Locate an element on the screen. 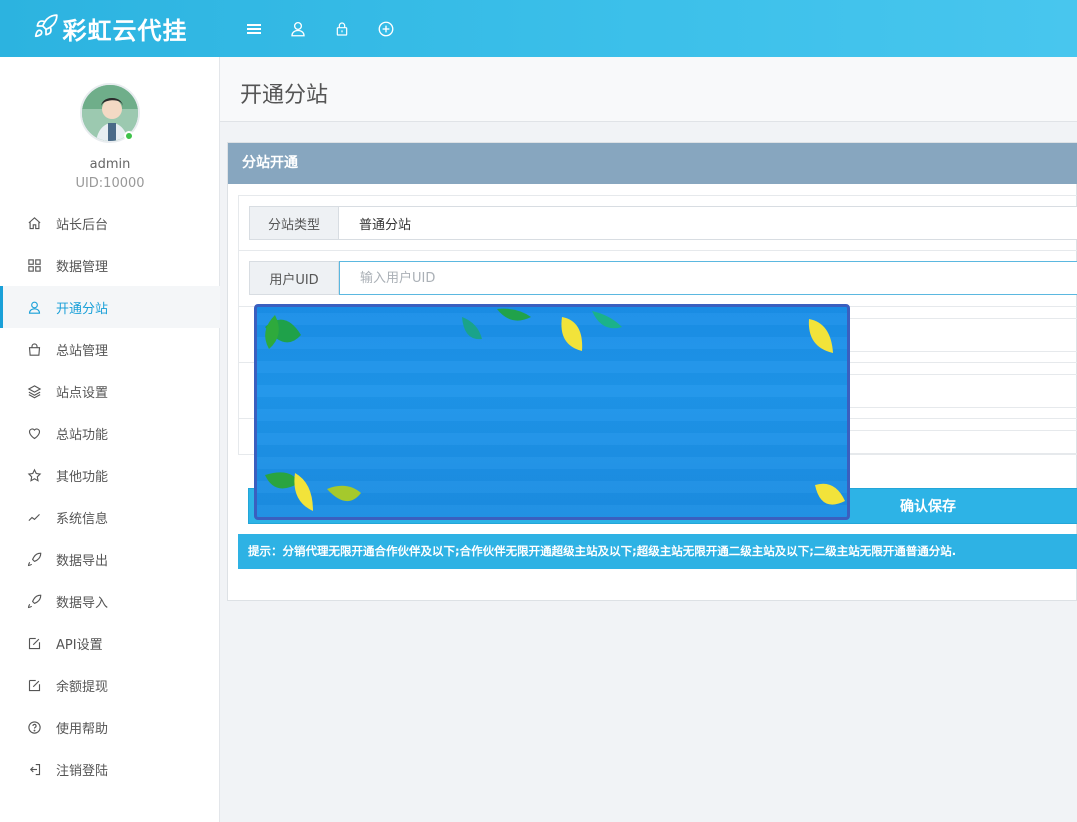  heart-icon is located at coordinates (34, 433).